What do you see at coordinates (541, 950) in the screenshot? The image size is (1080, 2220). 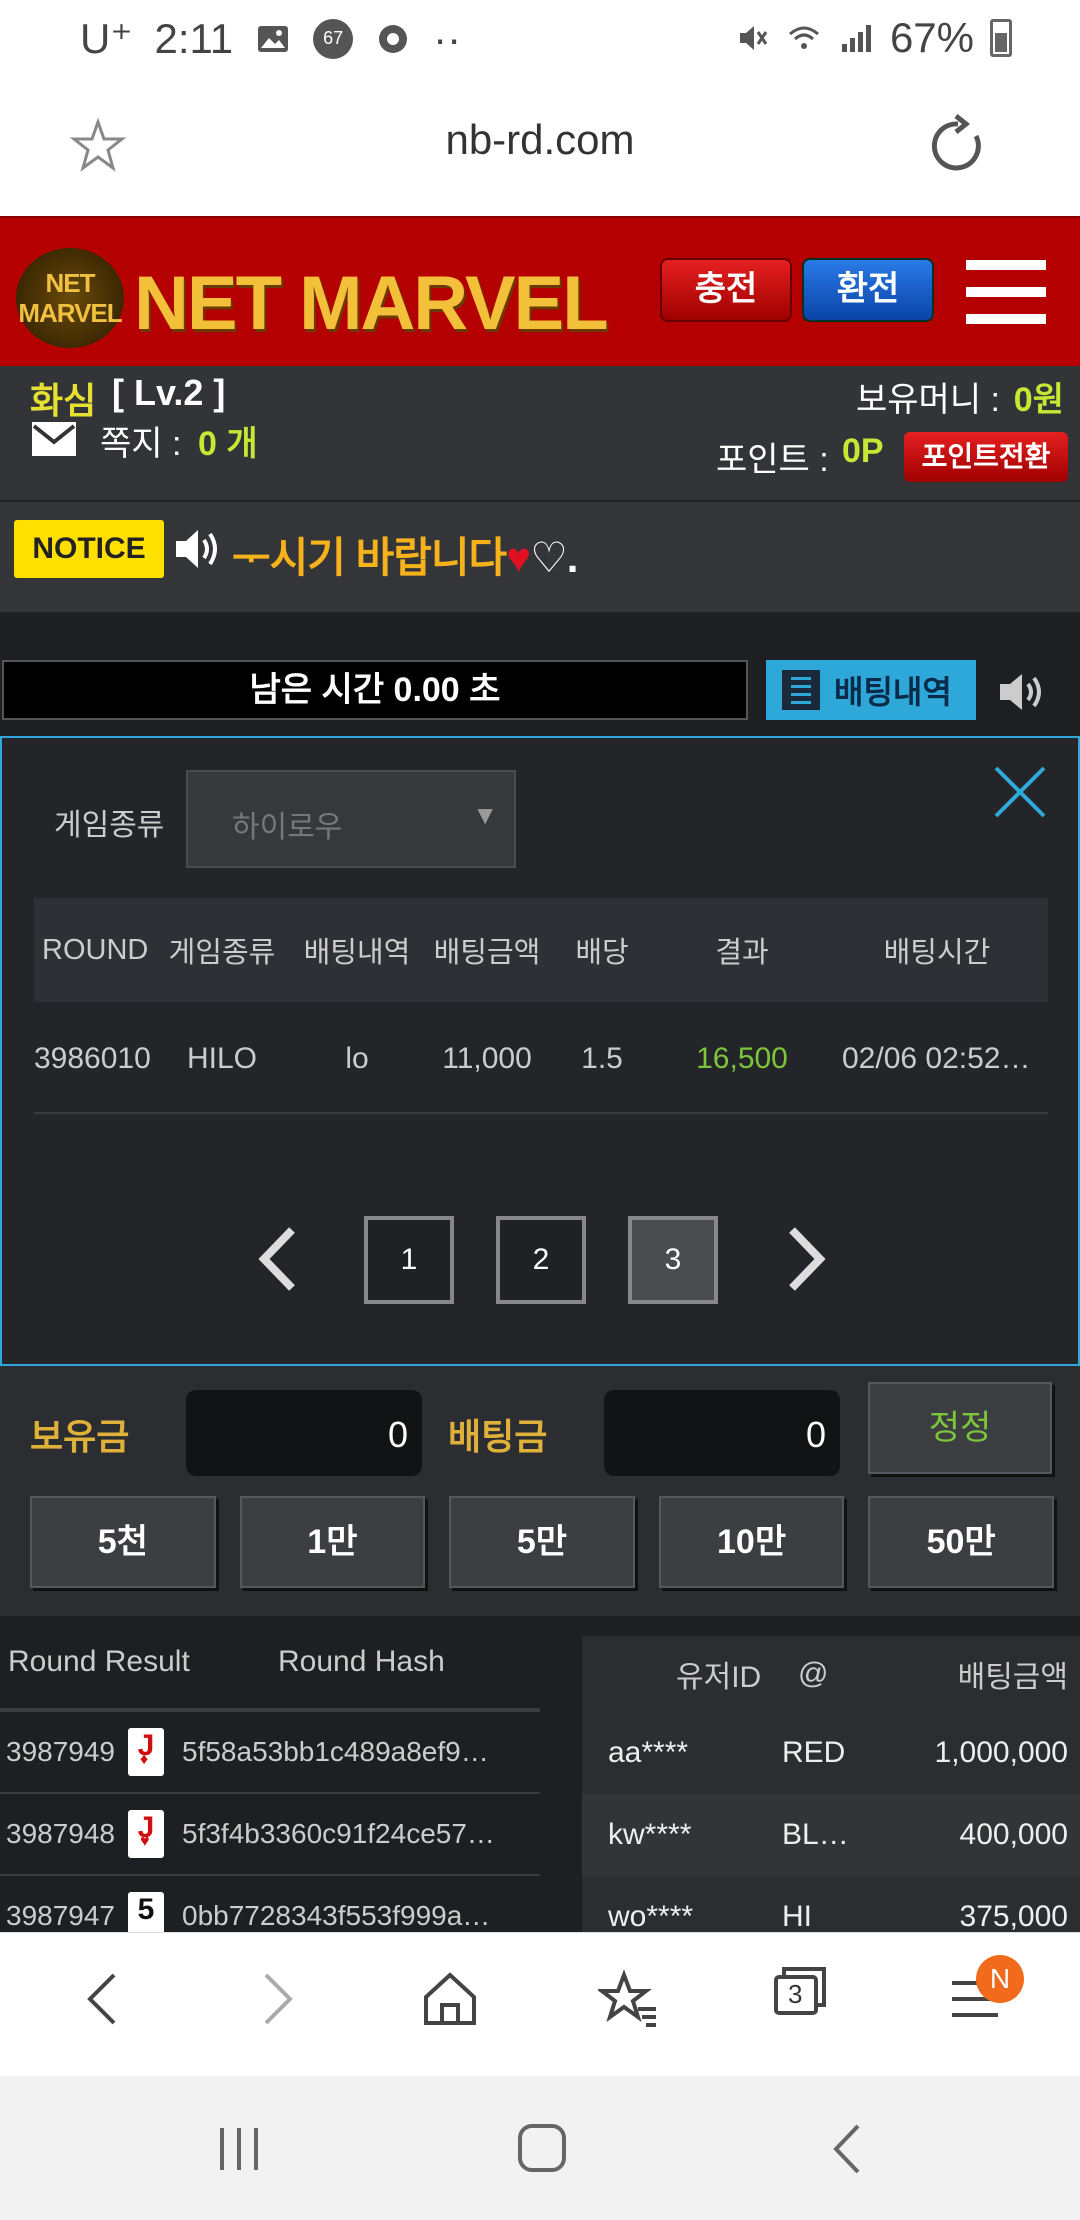 I see `history-table-header: ROUND 게임종류 배팅내역 배팅금액 배당 결과 배팅시간` at bounding box center [541, 950].